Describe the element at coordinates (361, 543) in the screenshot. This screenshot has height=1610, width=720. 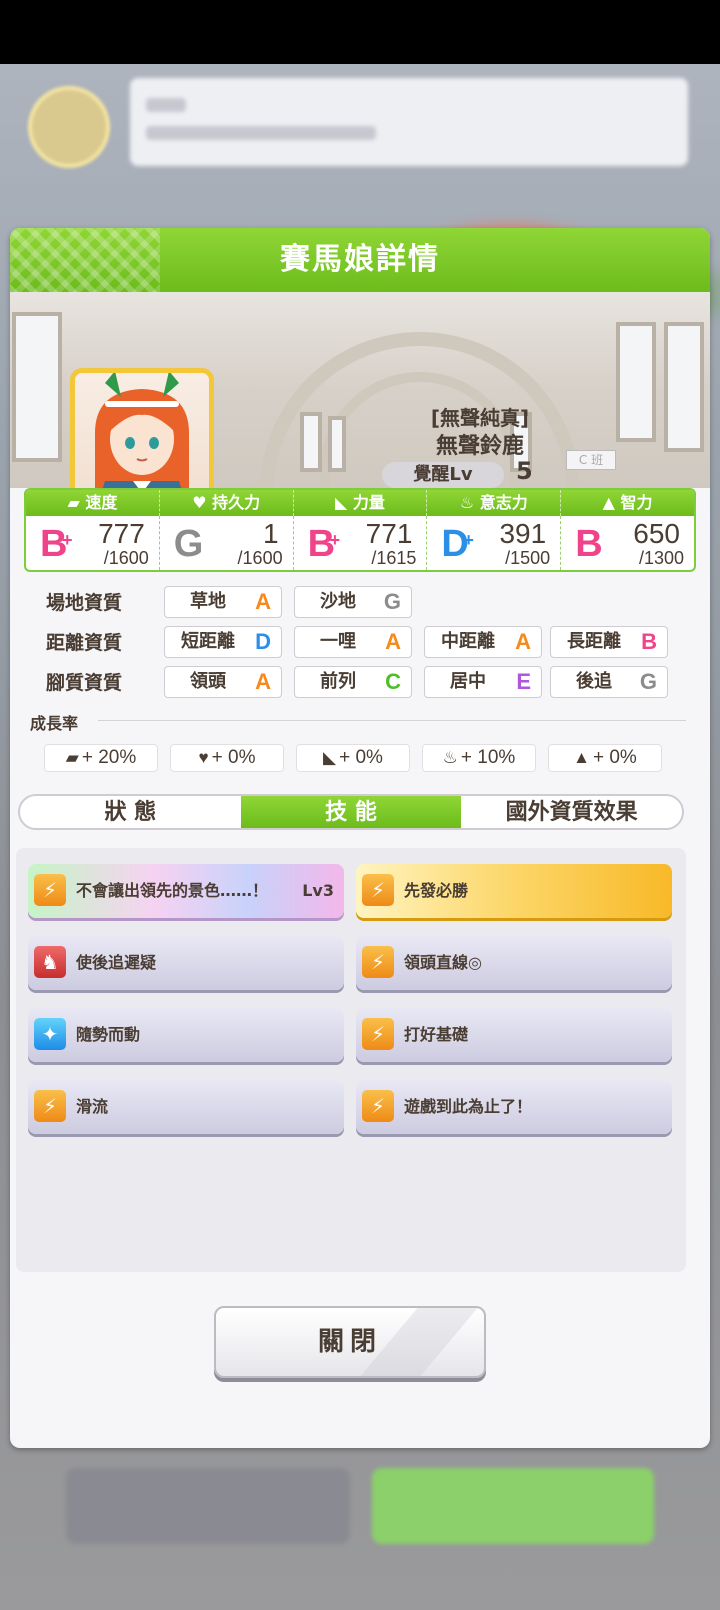
I see `stat-cell: B + 771/1615` at that location.